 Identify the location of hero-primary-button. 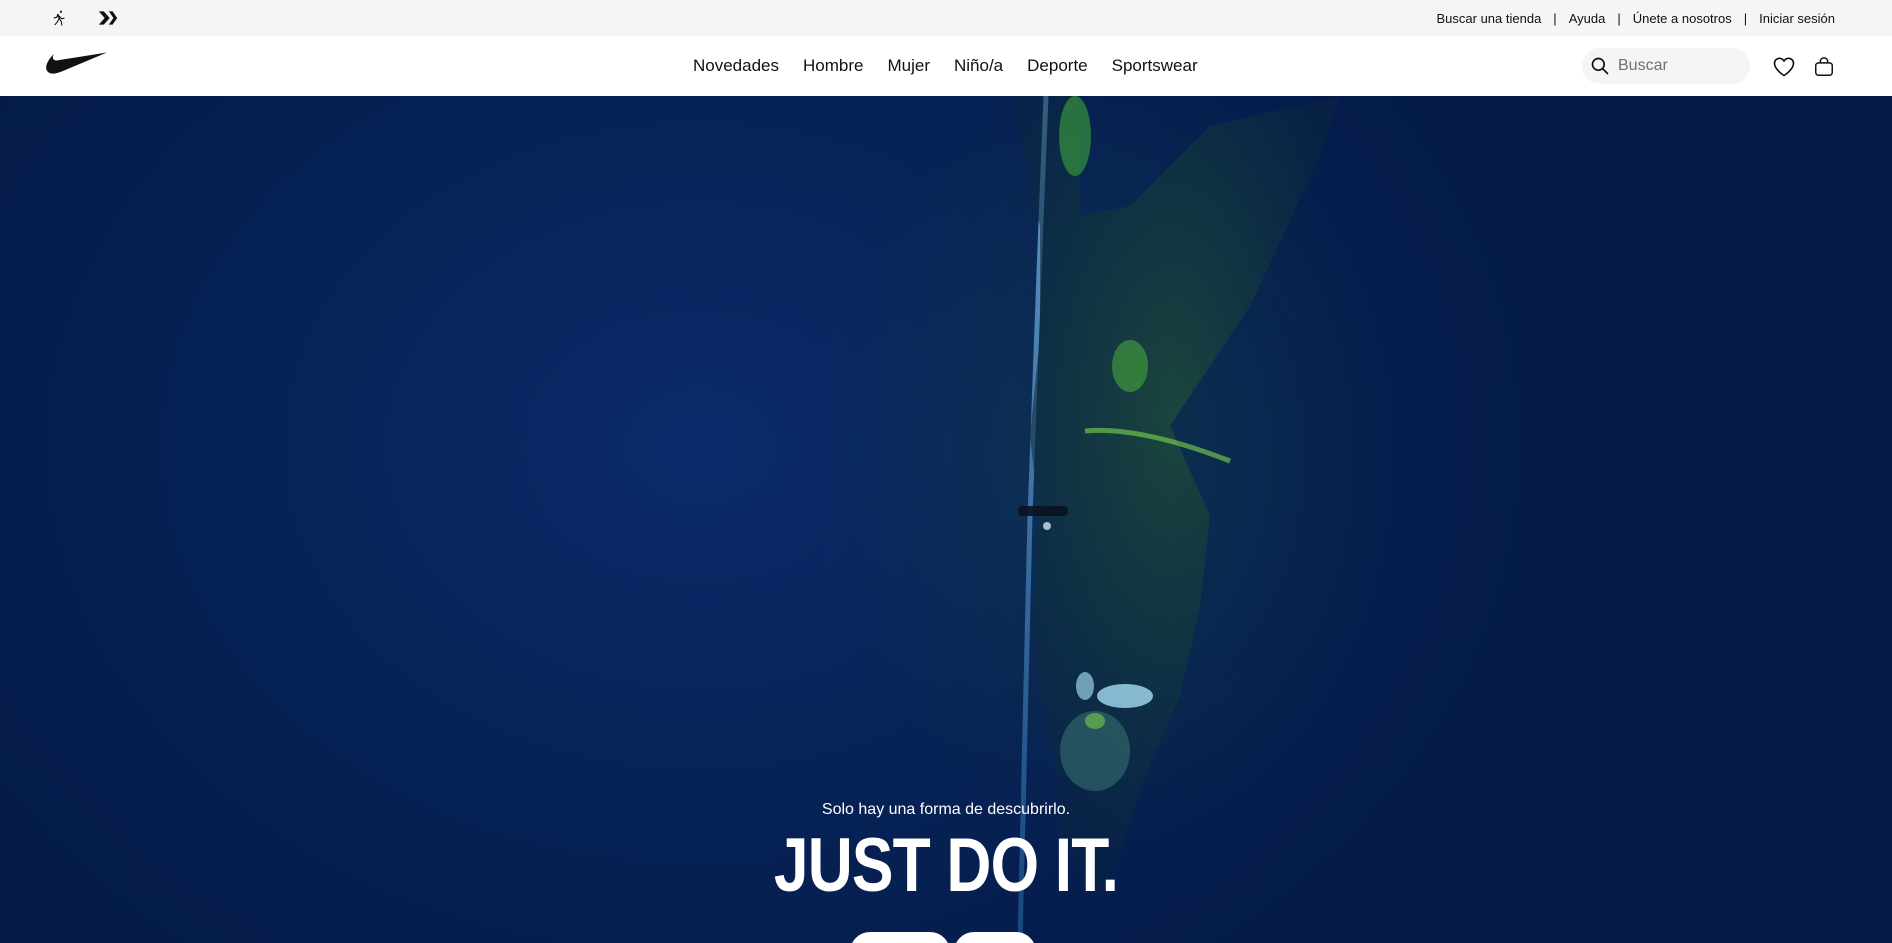
(900, 937).